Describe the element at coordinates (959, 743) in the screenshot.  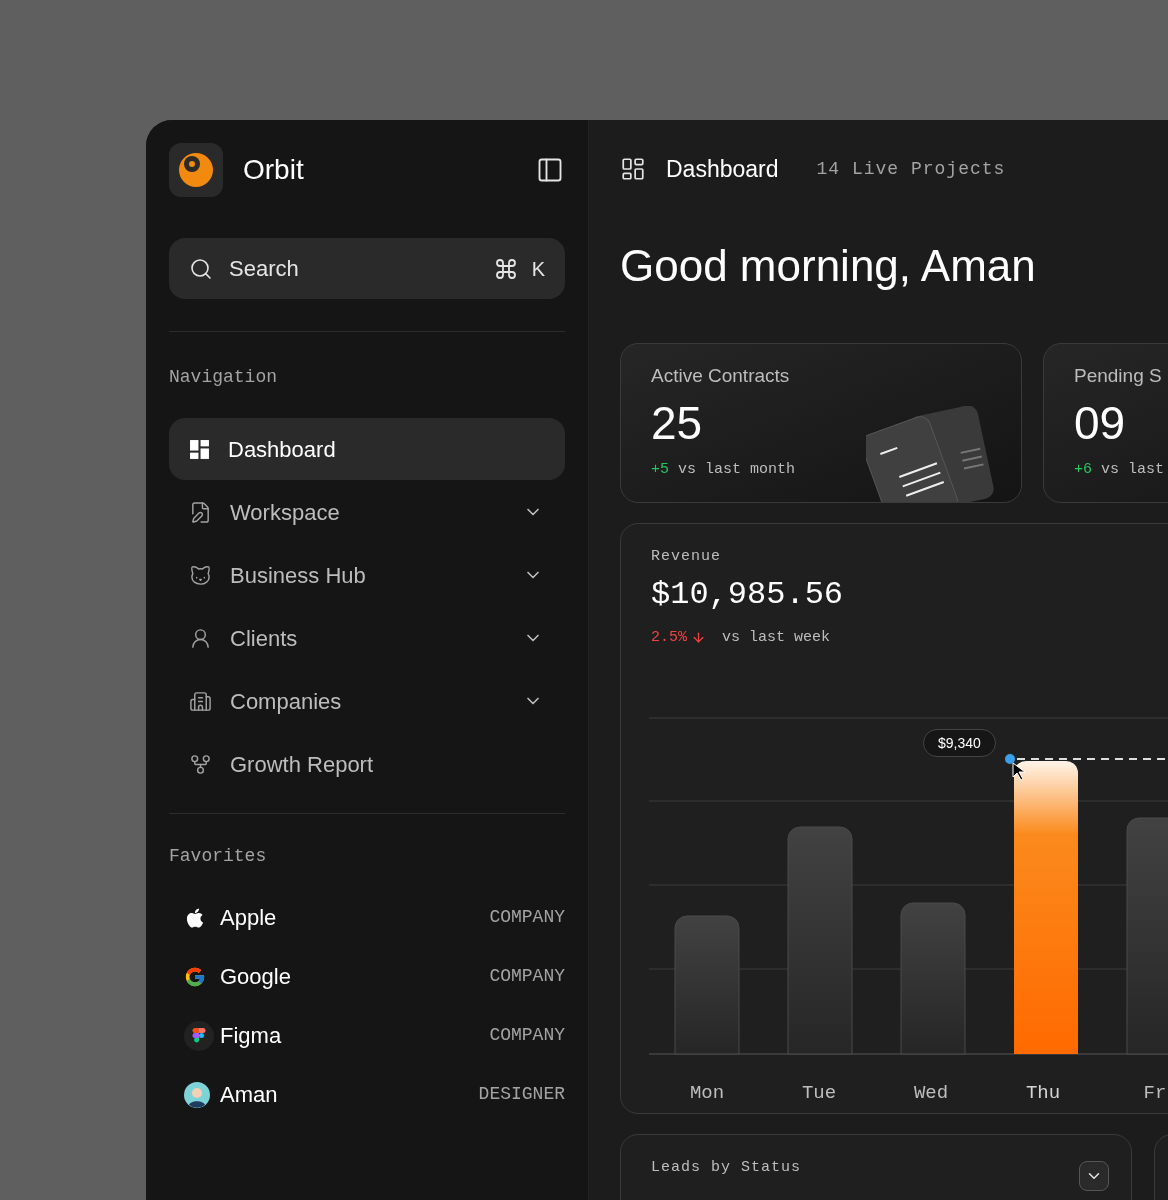
I see `value-tooltip: $9,340` at that location.